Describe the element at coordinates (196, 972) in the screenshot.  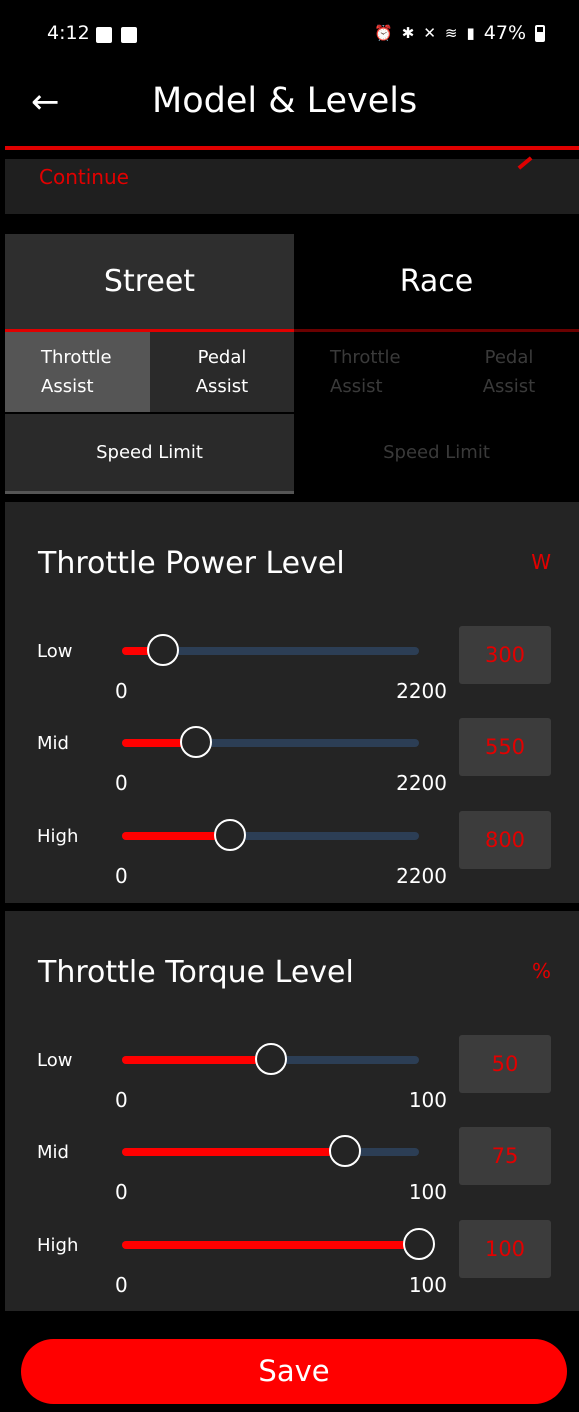
I see `card-title: Throttle Torque Level` at that location.